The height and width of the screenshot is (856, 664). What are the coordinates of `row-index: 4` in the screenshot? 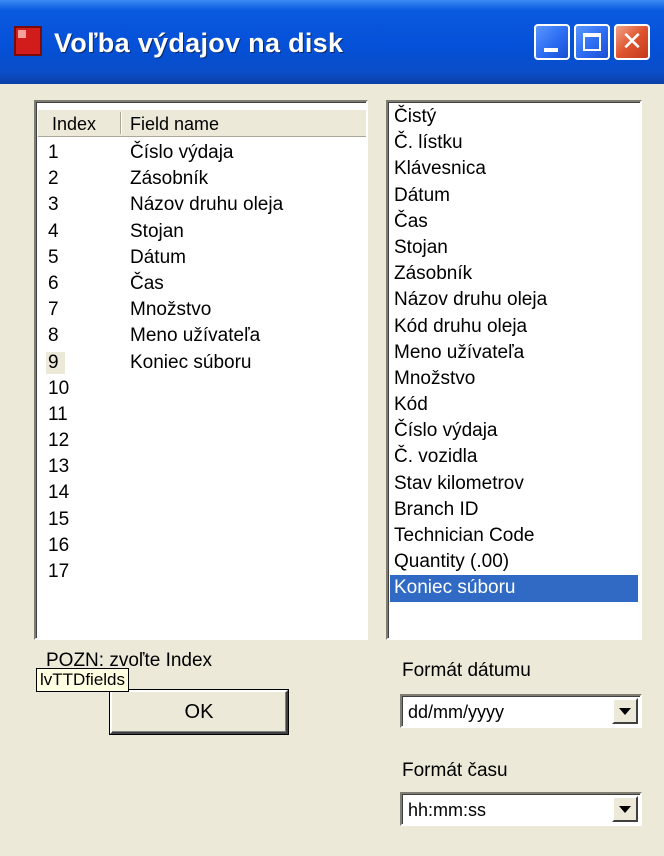 It's located at (53, 231).